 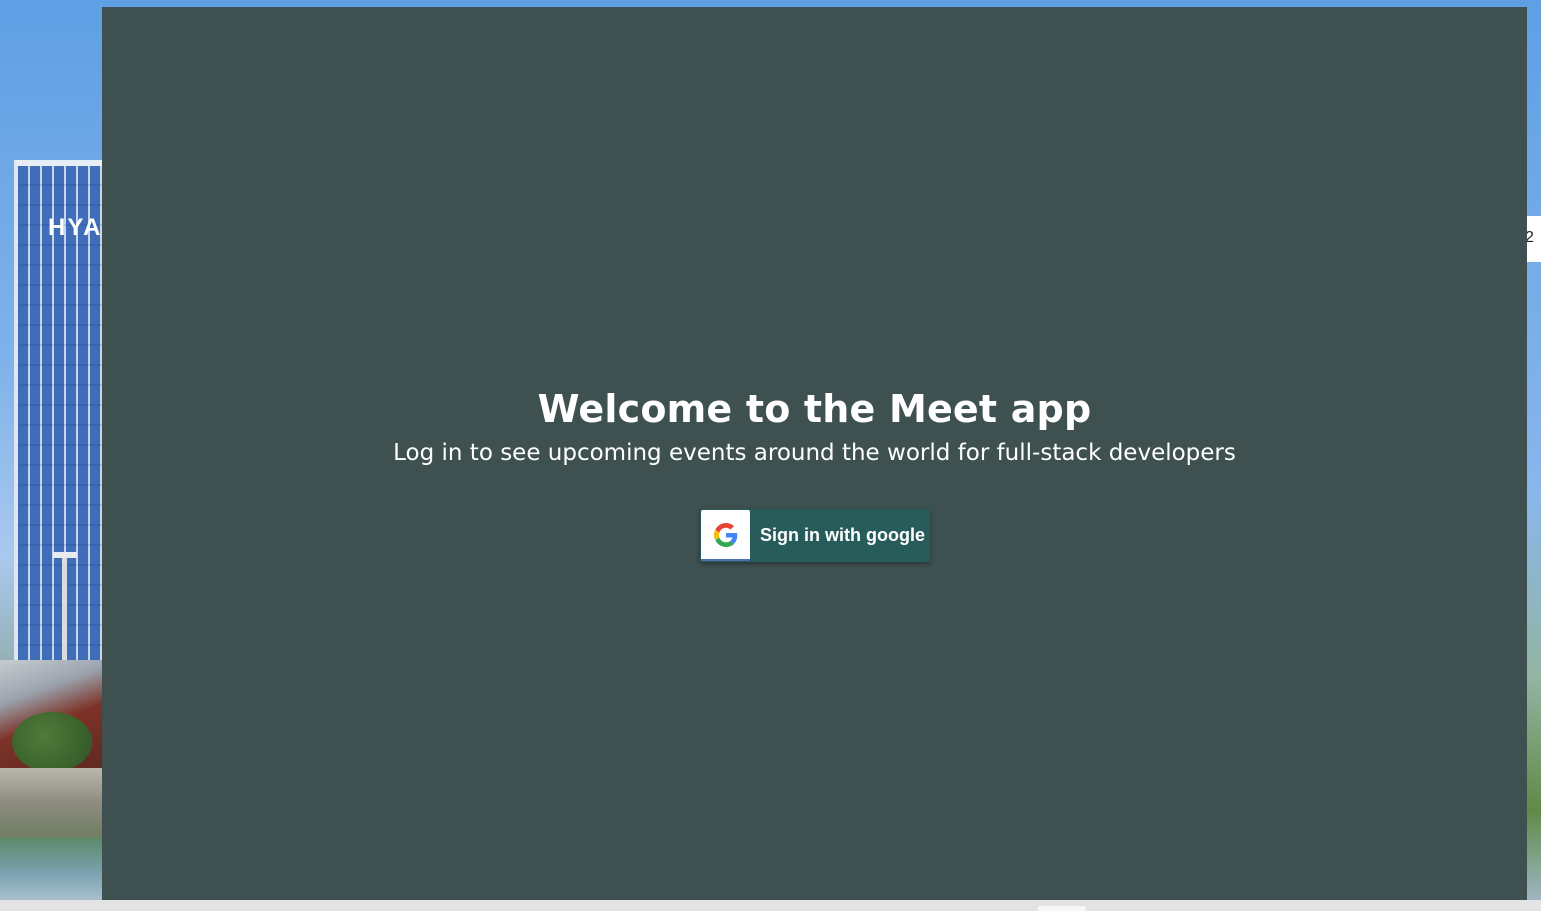 I want to click on hidden-input-edge: 2, so click(x=1534, y=239).